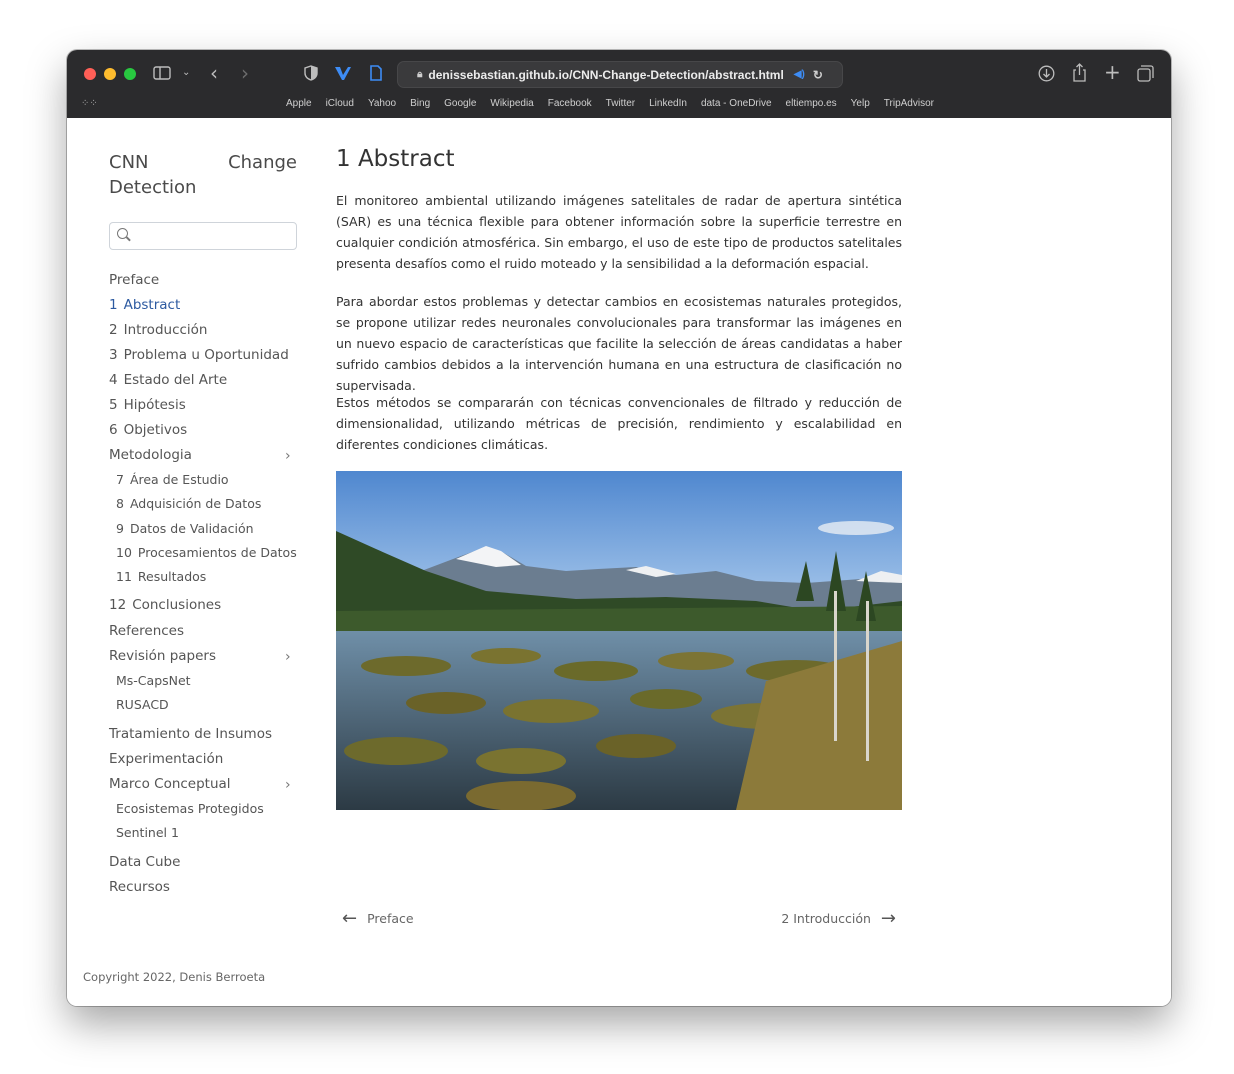 The height and width of the screenshot is (1074, 1234). I want to click on window-controls, so click(110, 74).